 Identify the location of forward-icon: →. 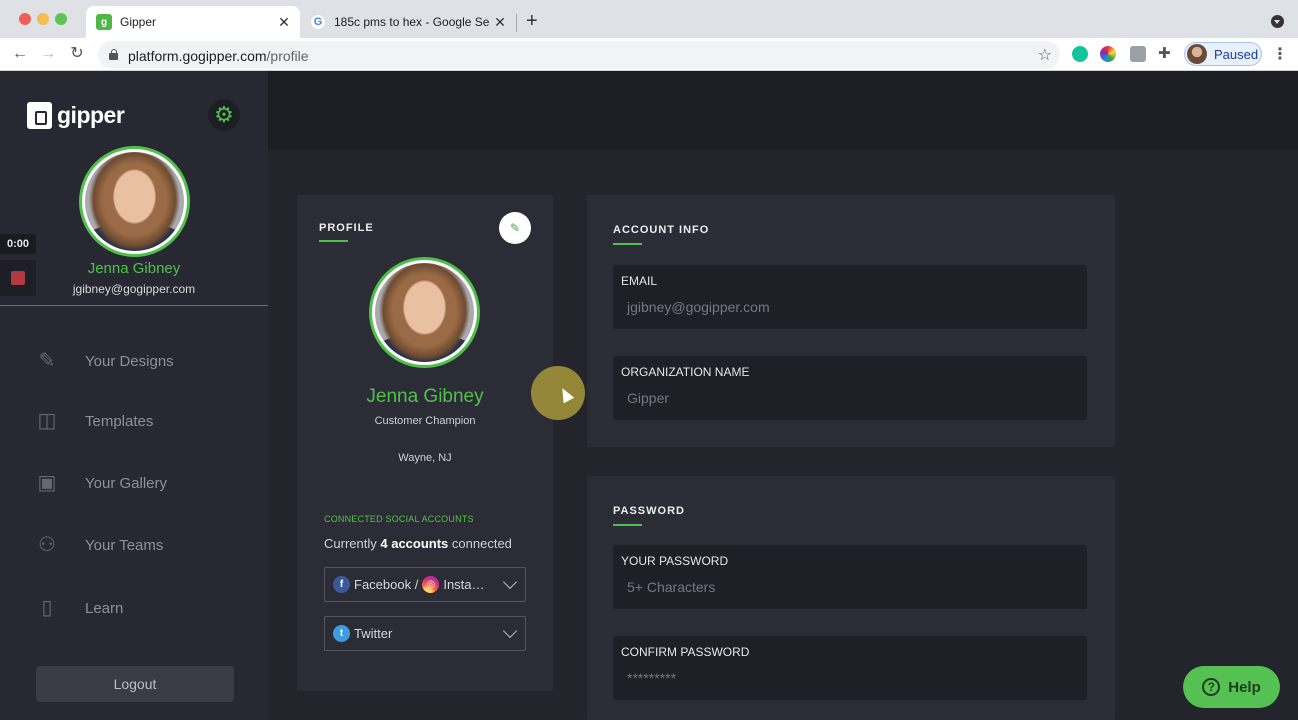
(48, 54).